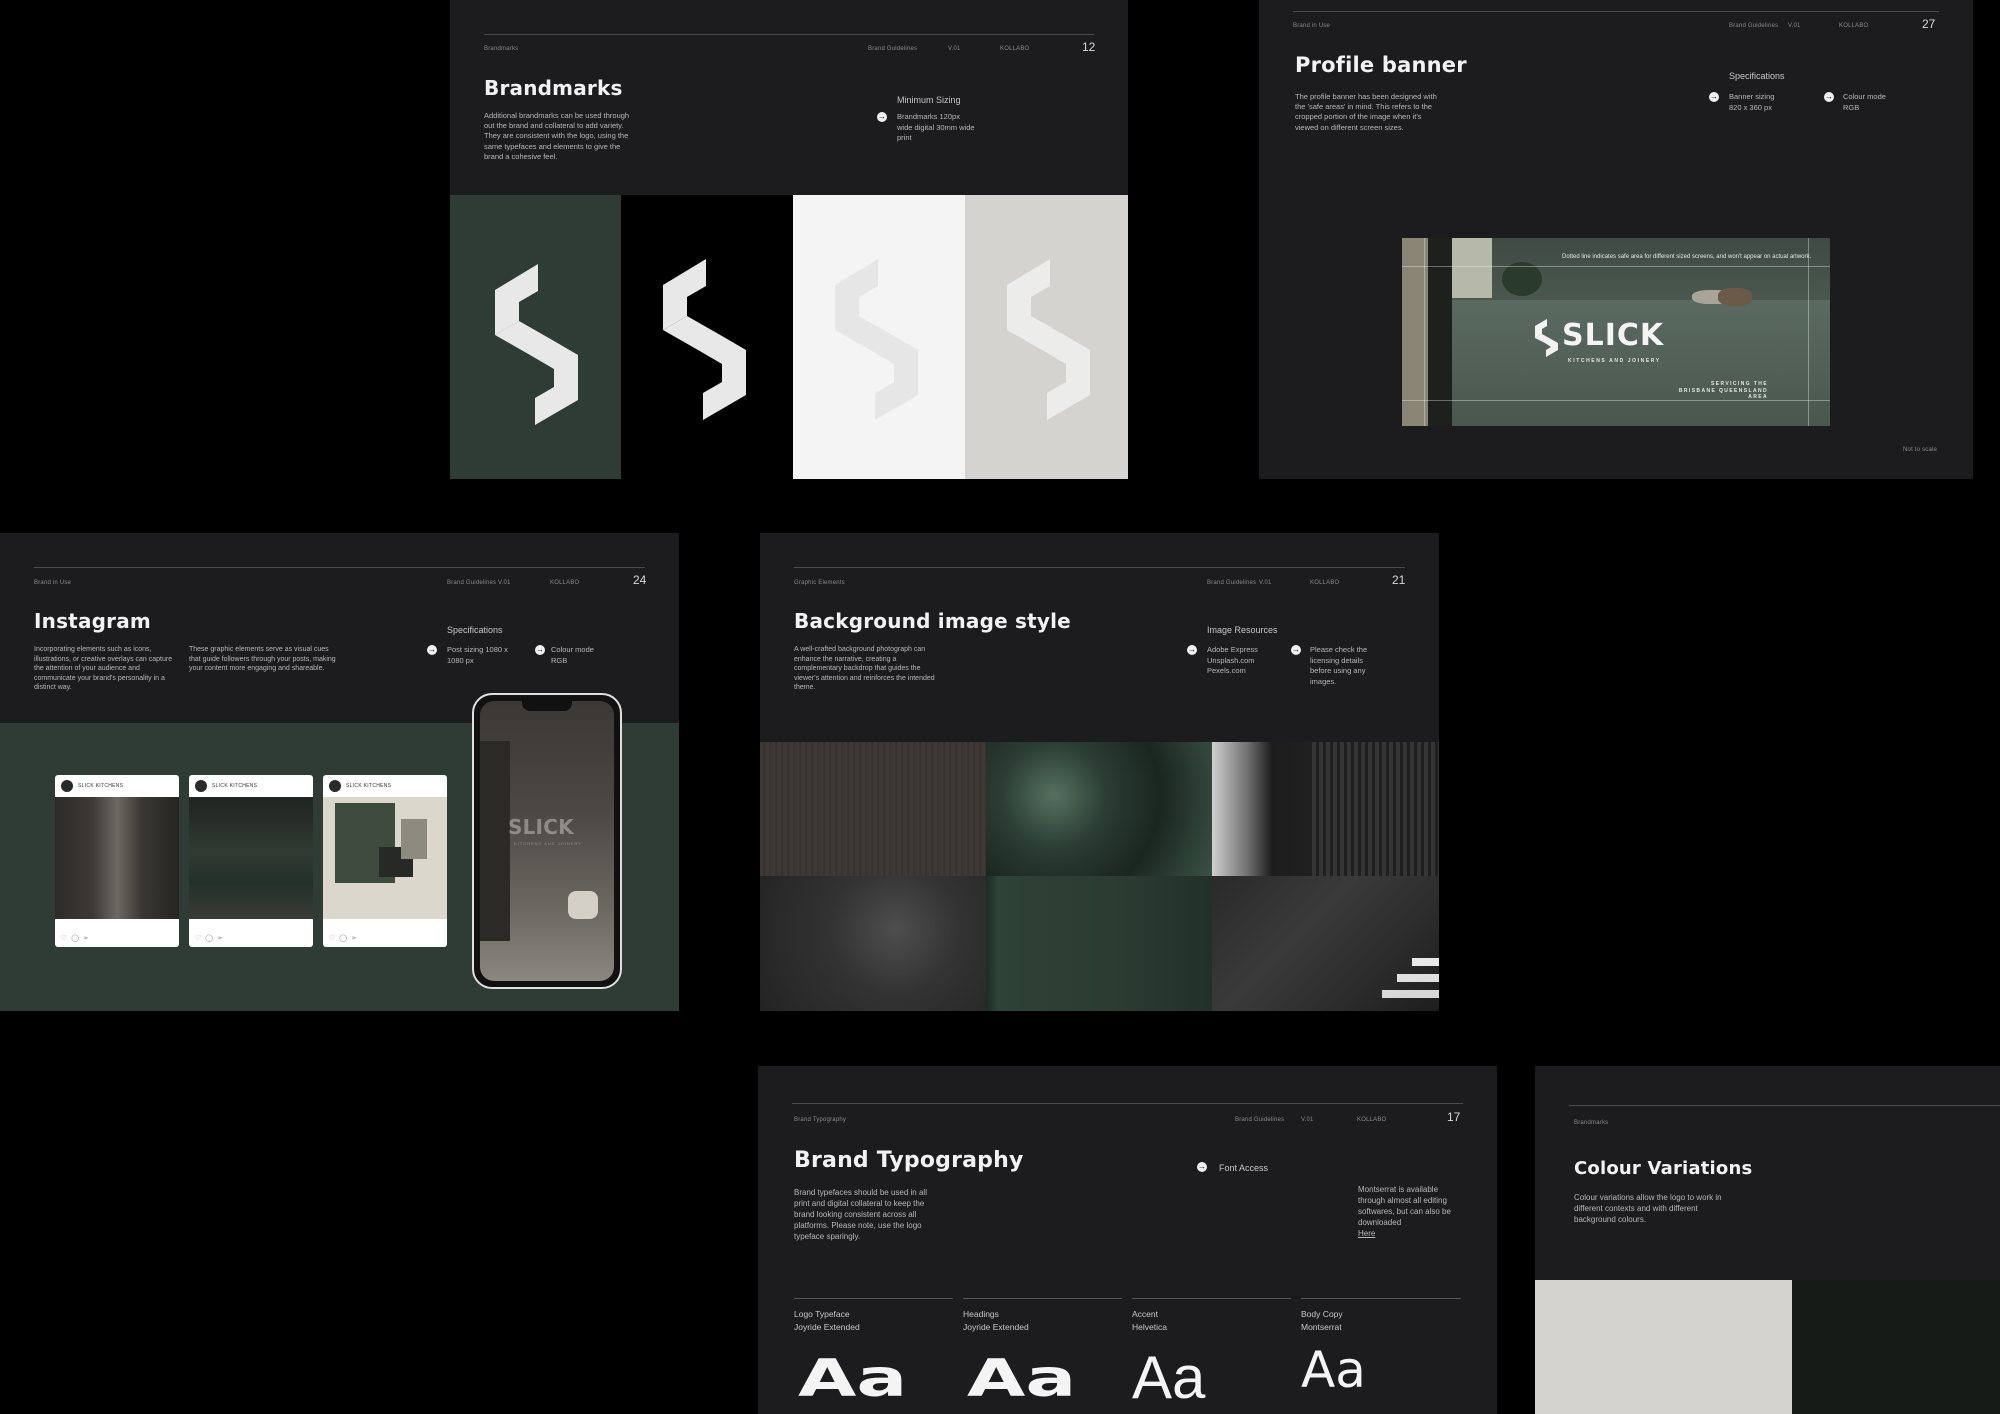 This screenshot has width=2000, height=1414. I want to click on font-role: Logo Typeface, so click(822, 1314).